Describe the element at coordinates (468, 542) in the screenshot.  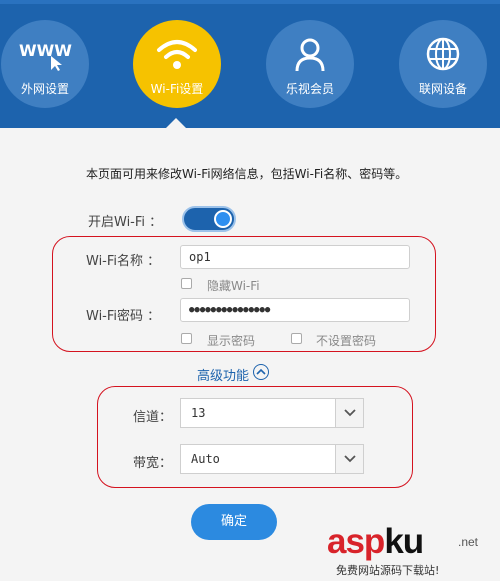
I see `watermark-suffix: .net` at that location.